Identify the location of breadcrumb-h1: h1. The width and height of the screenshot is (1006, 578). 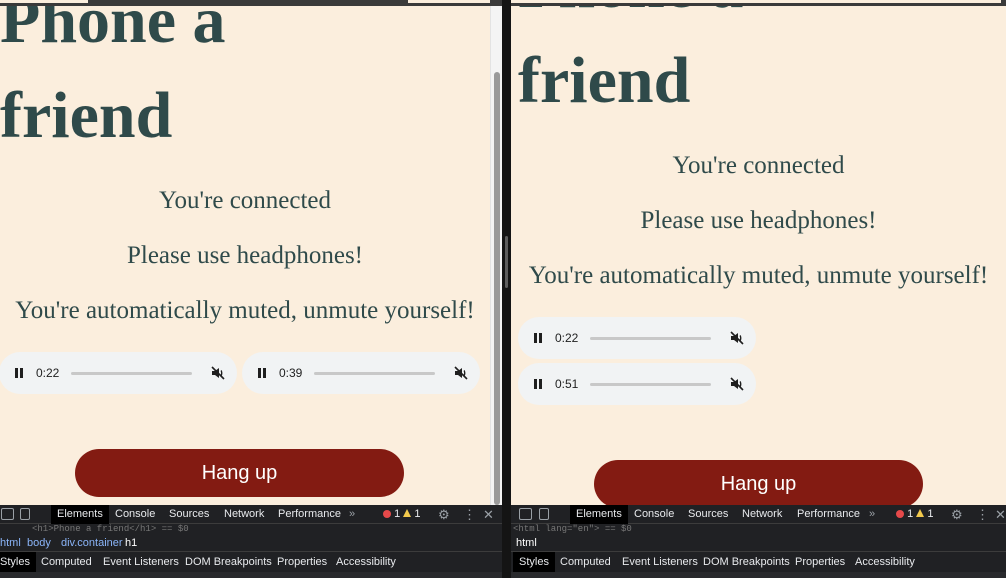
(131, 543).